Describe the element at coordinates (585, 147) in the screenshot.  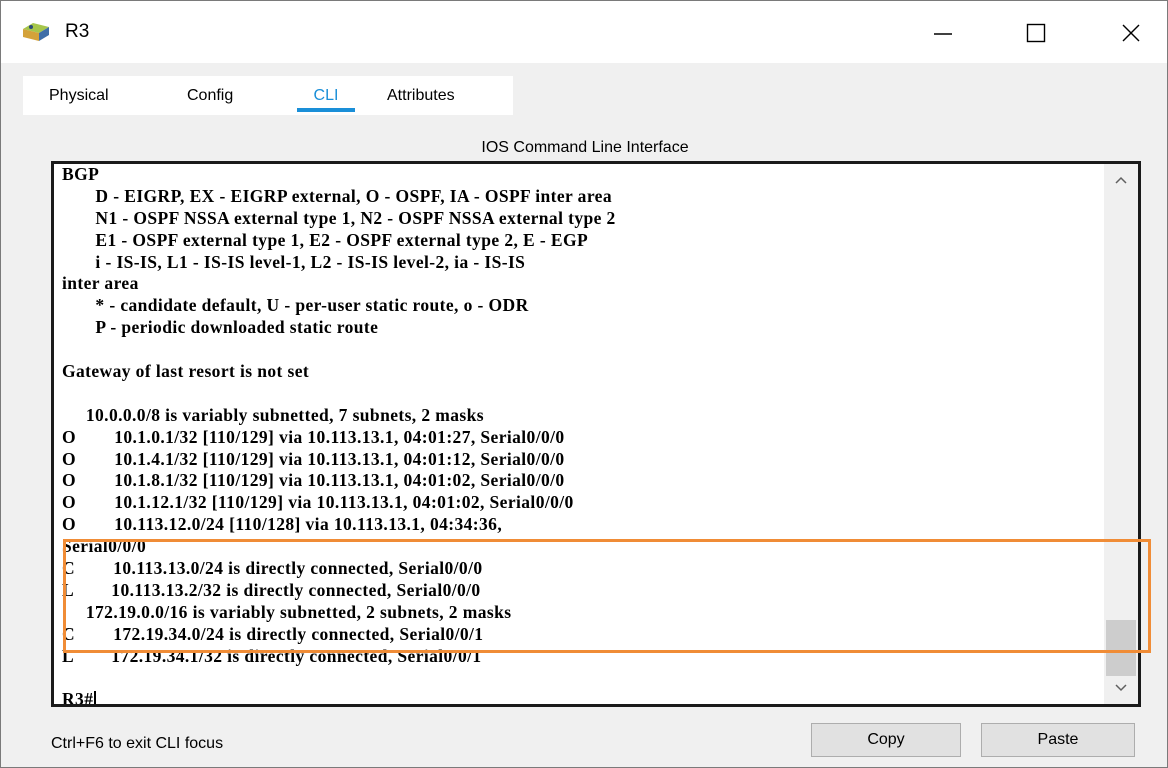
I see `panel-title: IOS Command Line Interface` at that location.